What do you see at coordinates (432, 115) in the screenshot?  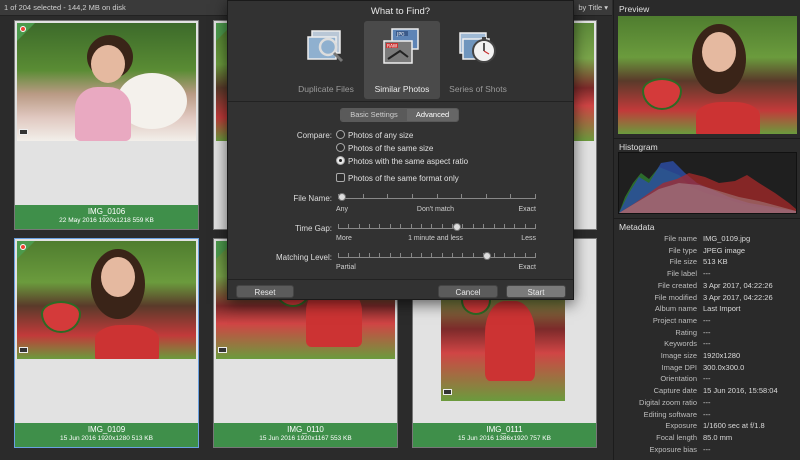 I see `tab-advanced: Advanced` at bounding box center [432, 115].